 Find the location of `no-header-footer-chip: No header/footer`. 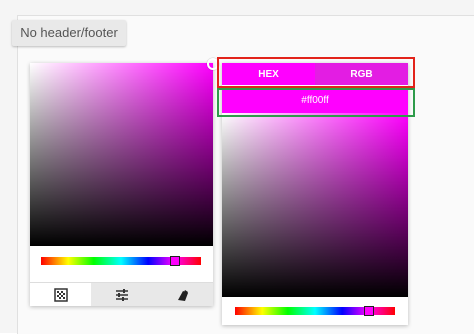

no-header-footer-chip: No header/footer is located at coordinates (67, 36).